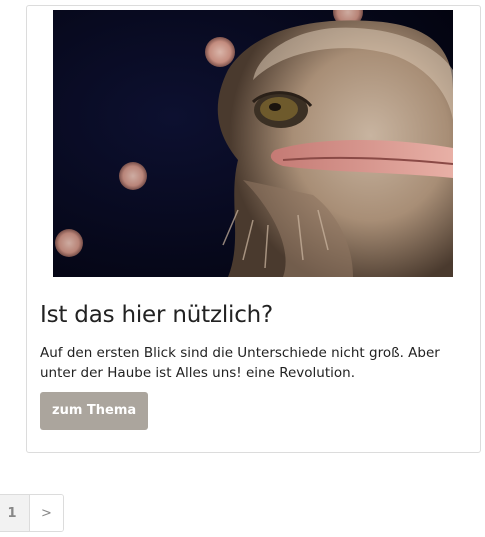 The width and height of the screenshot is (485, 537). I want to click on pagination-next-button: >, so click(46, 513).